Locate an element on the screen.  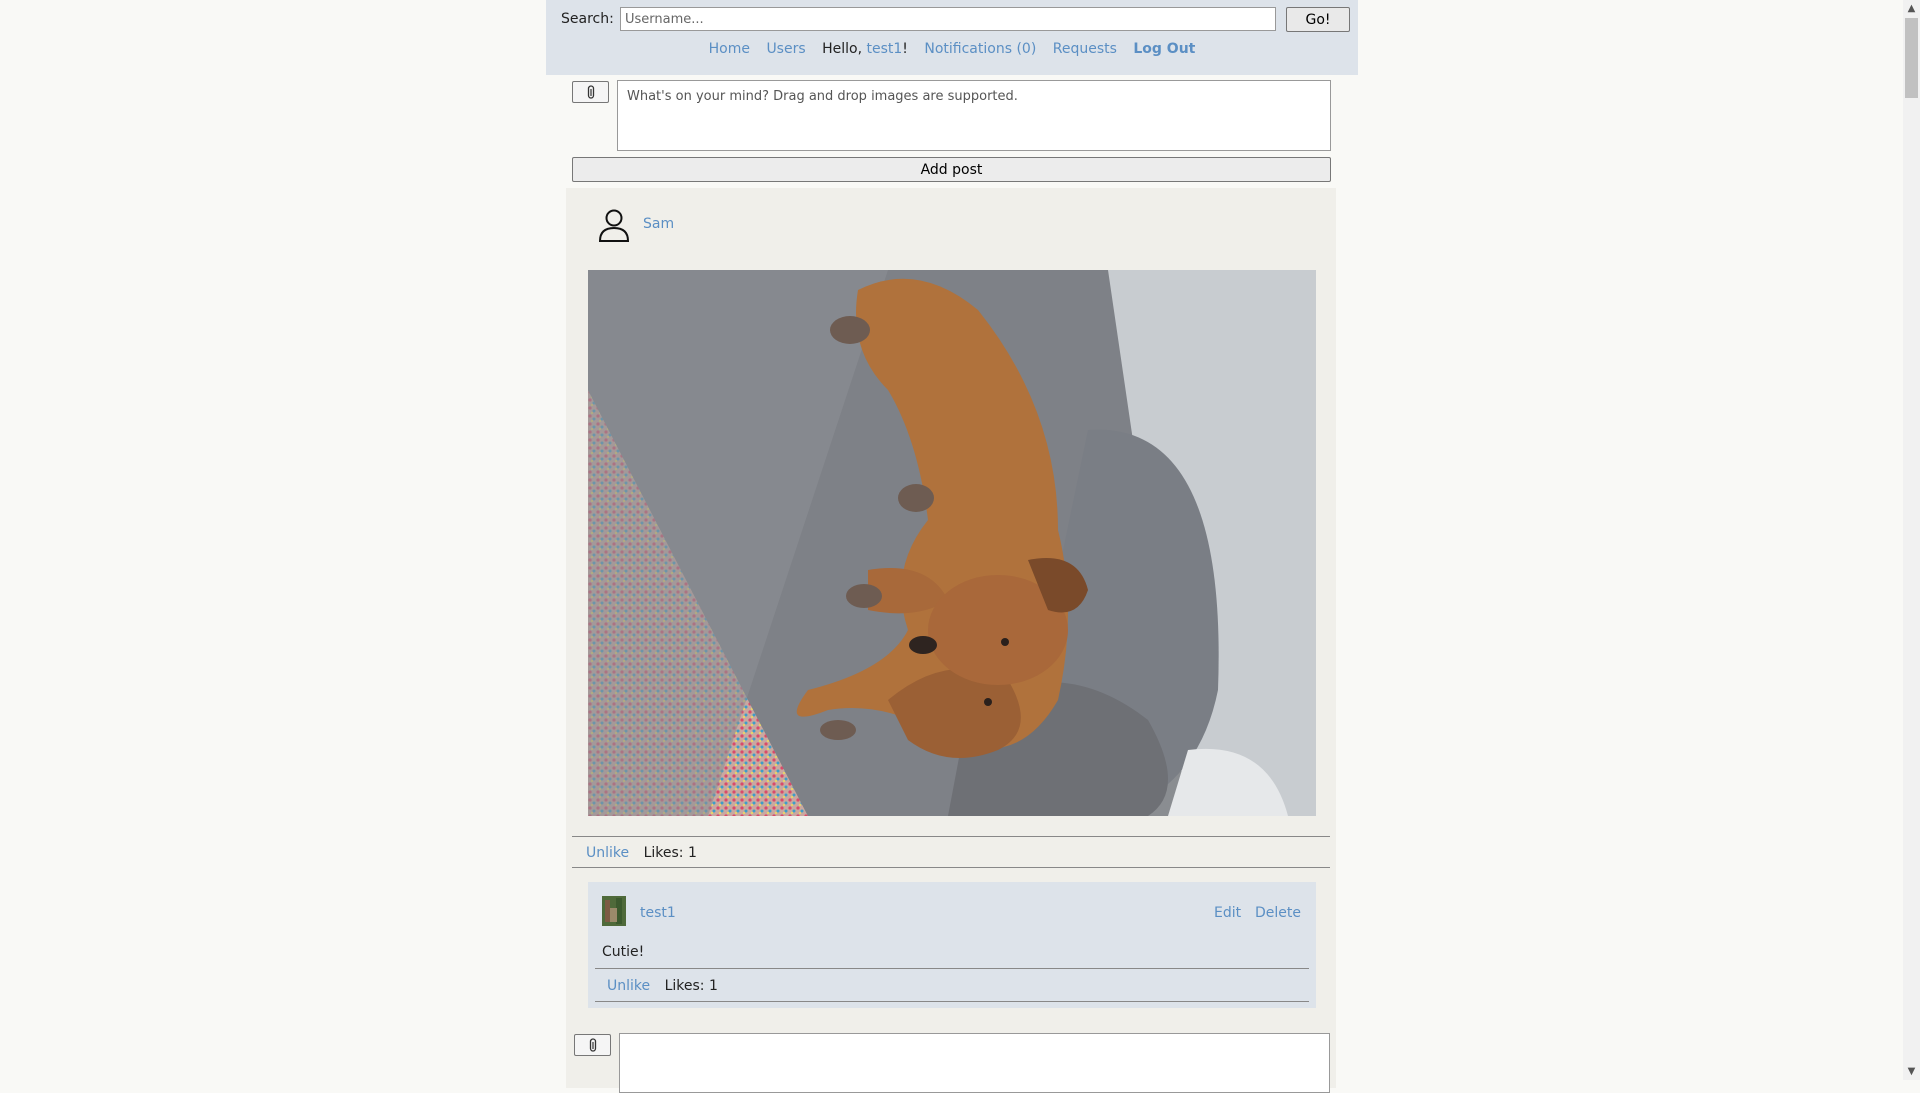
comment-attach-button is located at coordinates (592, 1045).